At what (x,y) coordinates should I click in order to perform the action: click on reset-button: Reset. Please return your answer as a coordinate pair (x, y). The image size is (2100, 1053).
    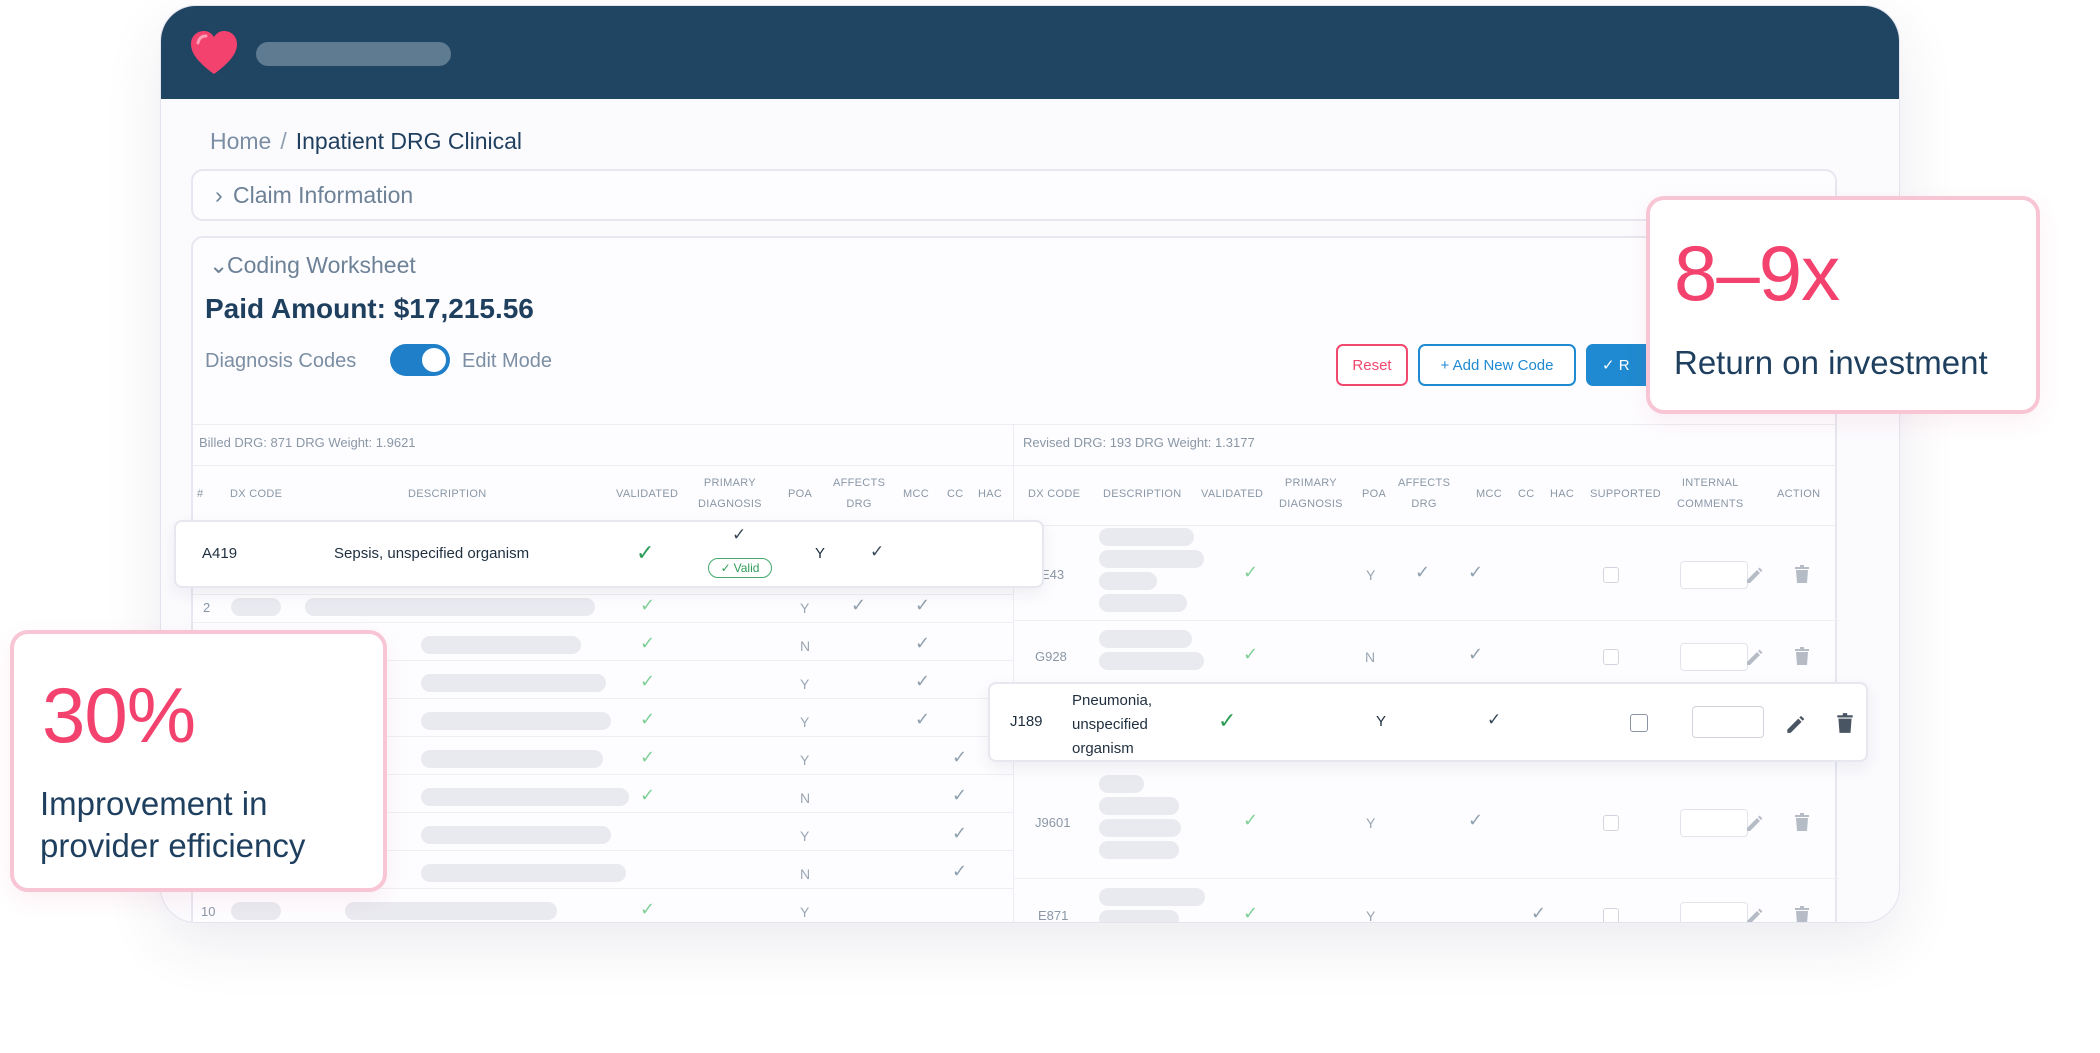
    Looking at the image, I should click on (1372, 365).